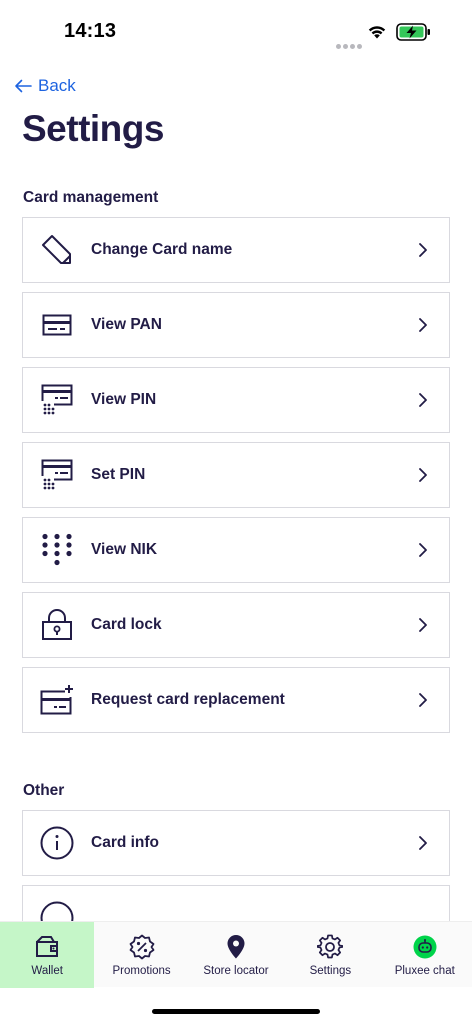 The image size is (472, 1024). I want to click on status-bar: 14:13, so click(236, 30).